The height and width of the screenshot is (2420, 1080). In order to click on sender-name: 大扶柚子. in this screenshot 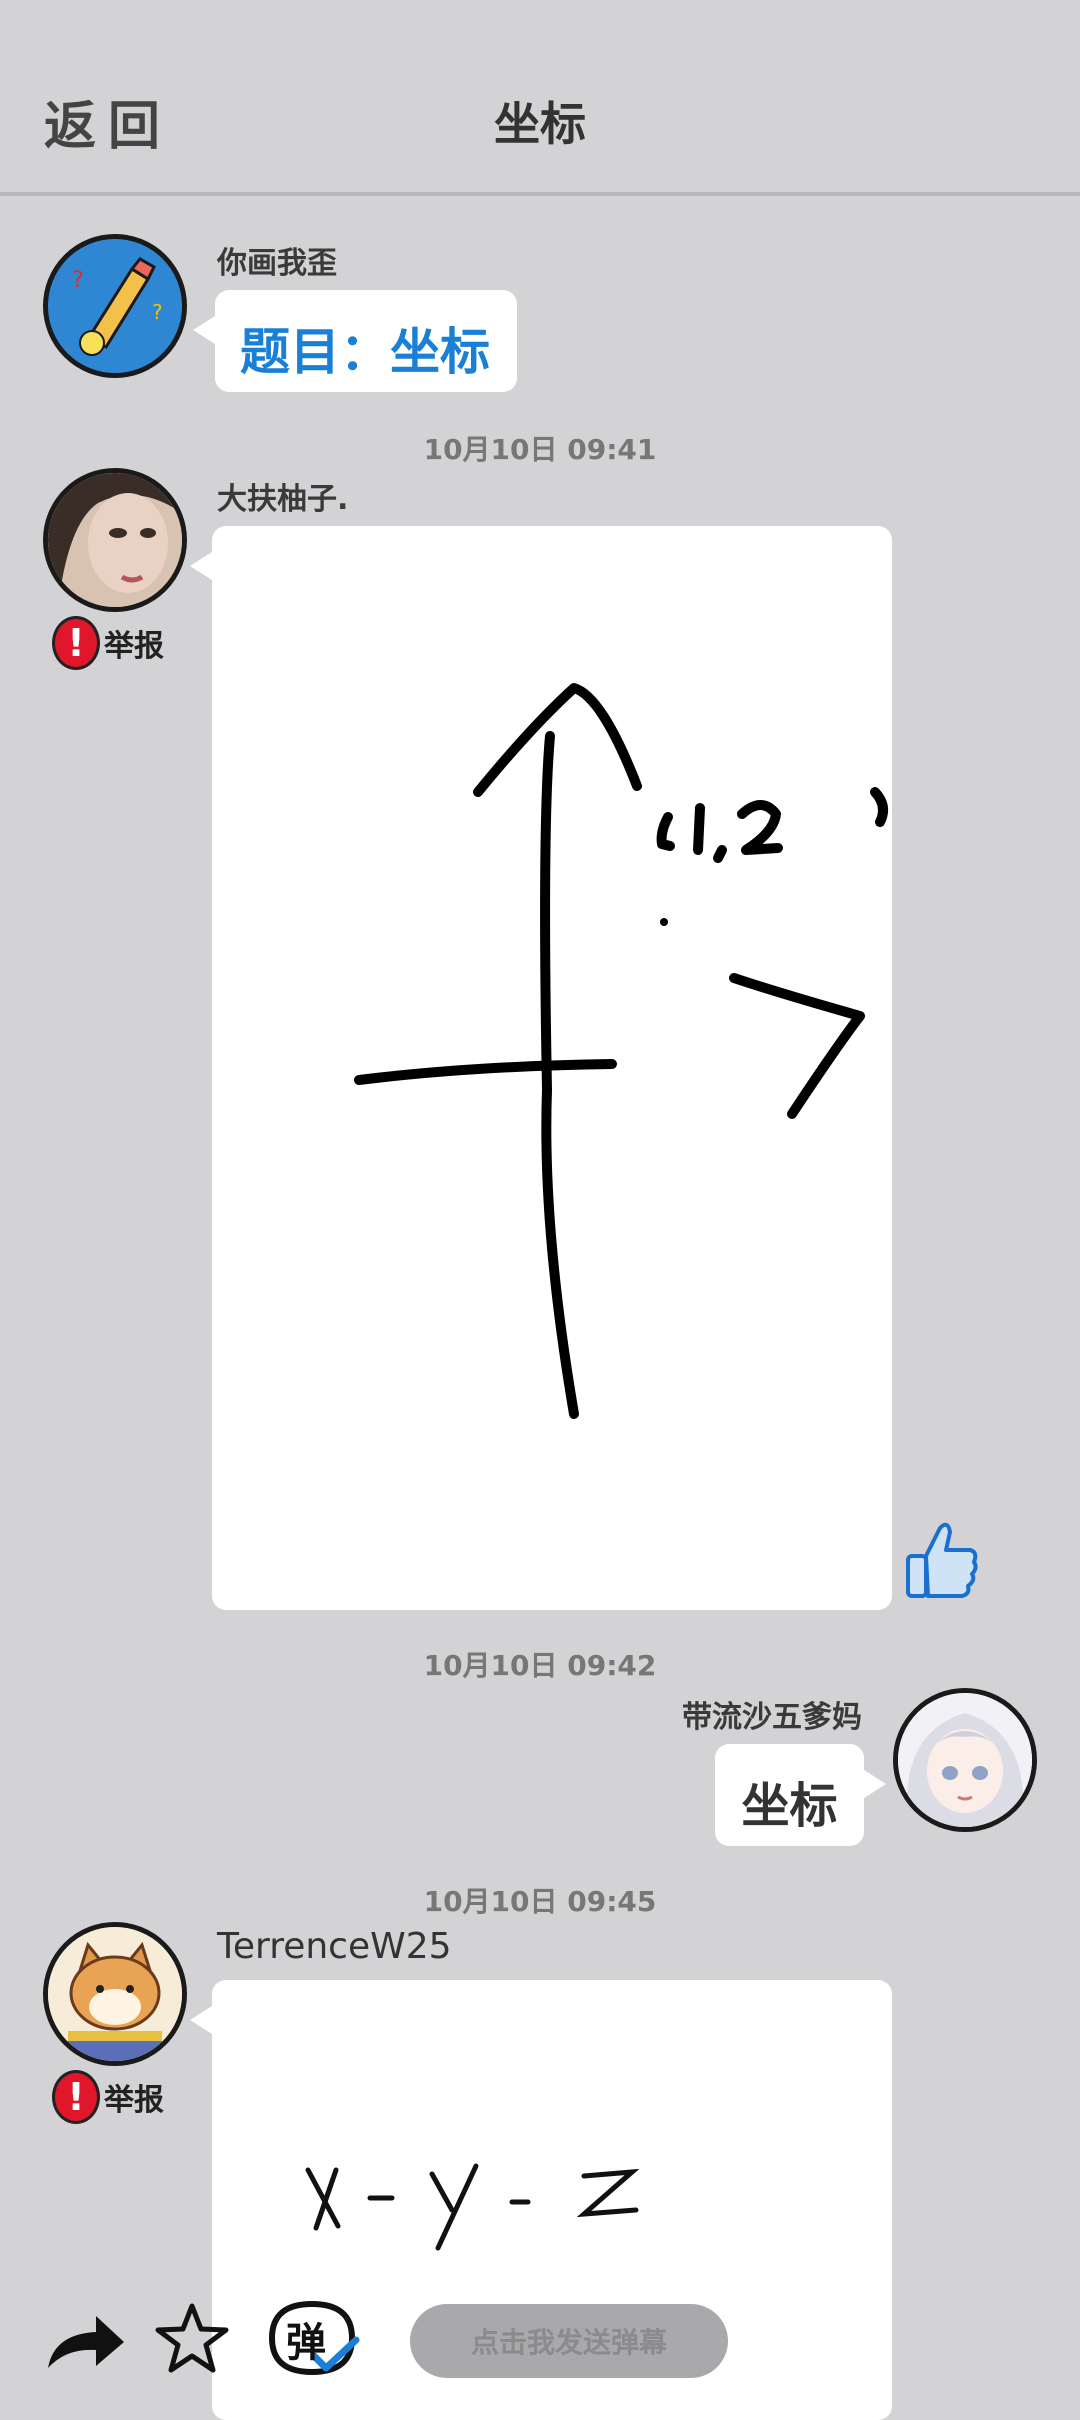, I will do `click(283, 499)`.